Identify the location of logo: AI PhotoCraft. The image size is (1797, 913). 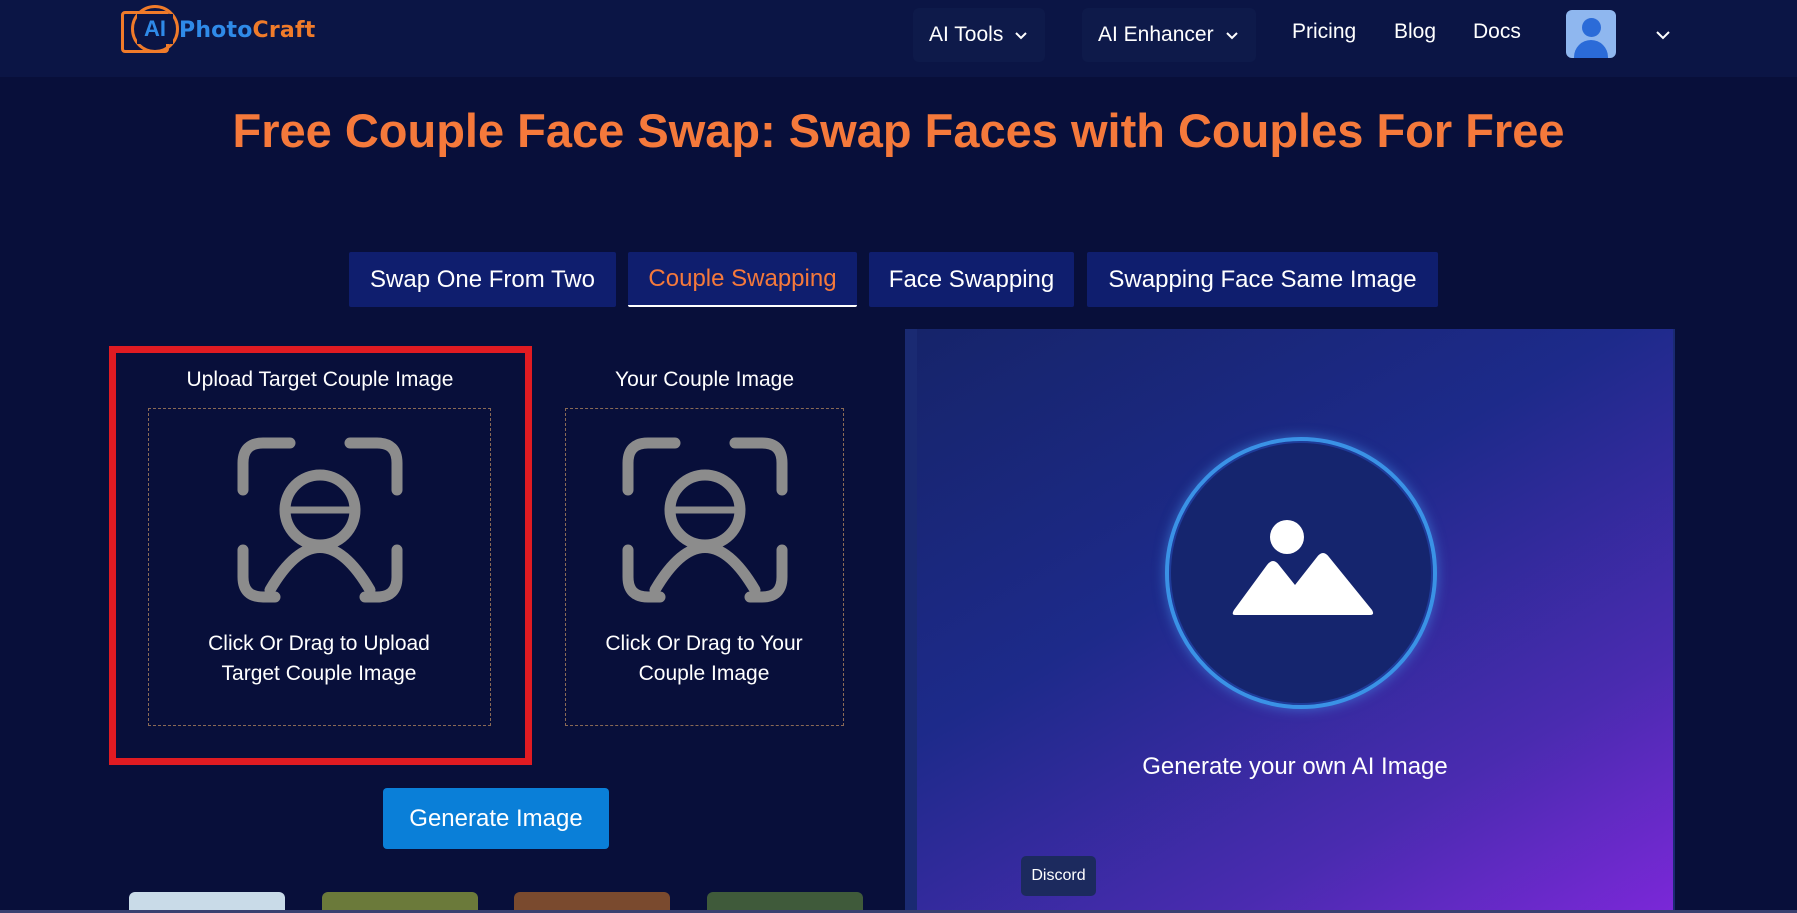
(217, 30).